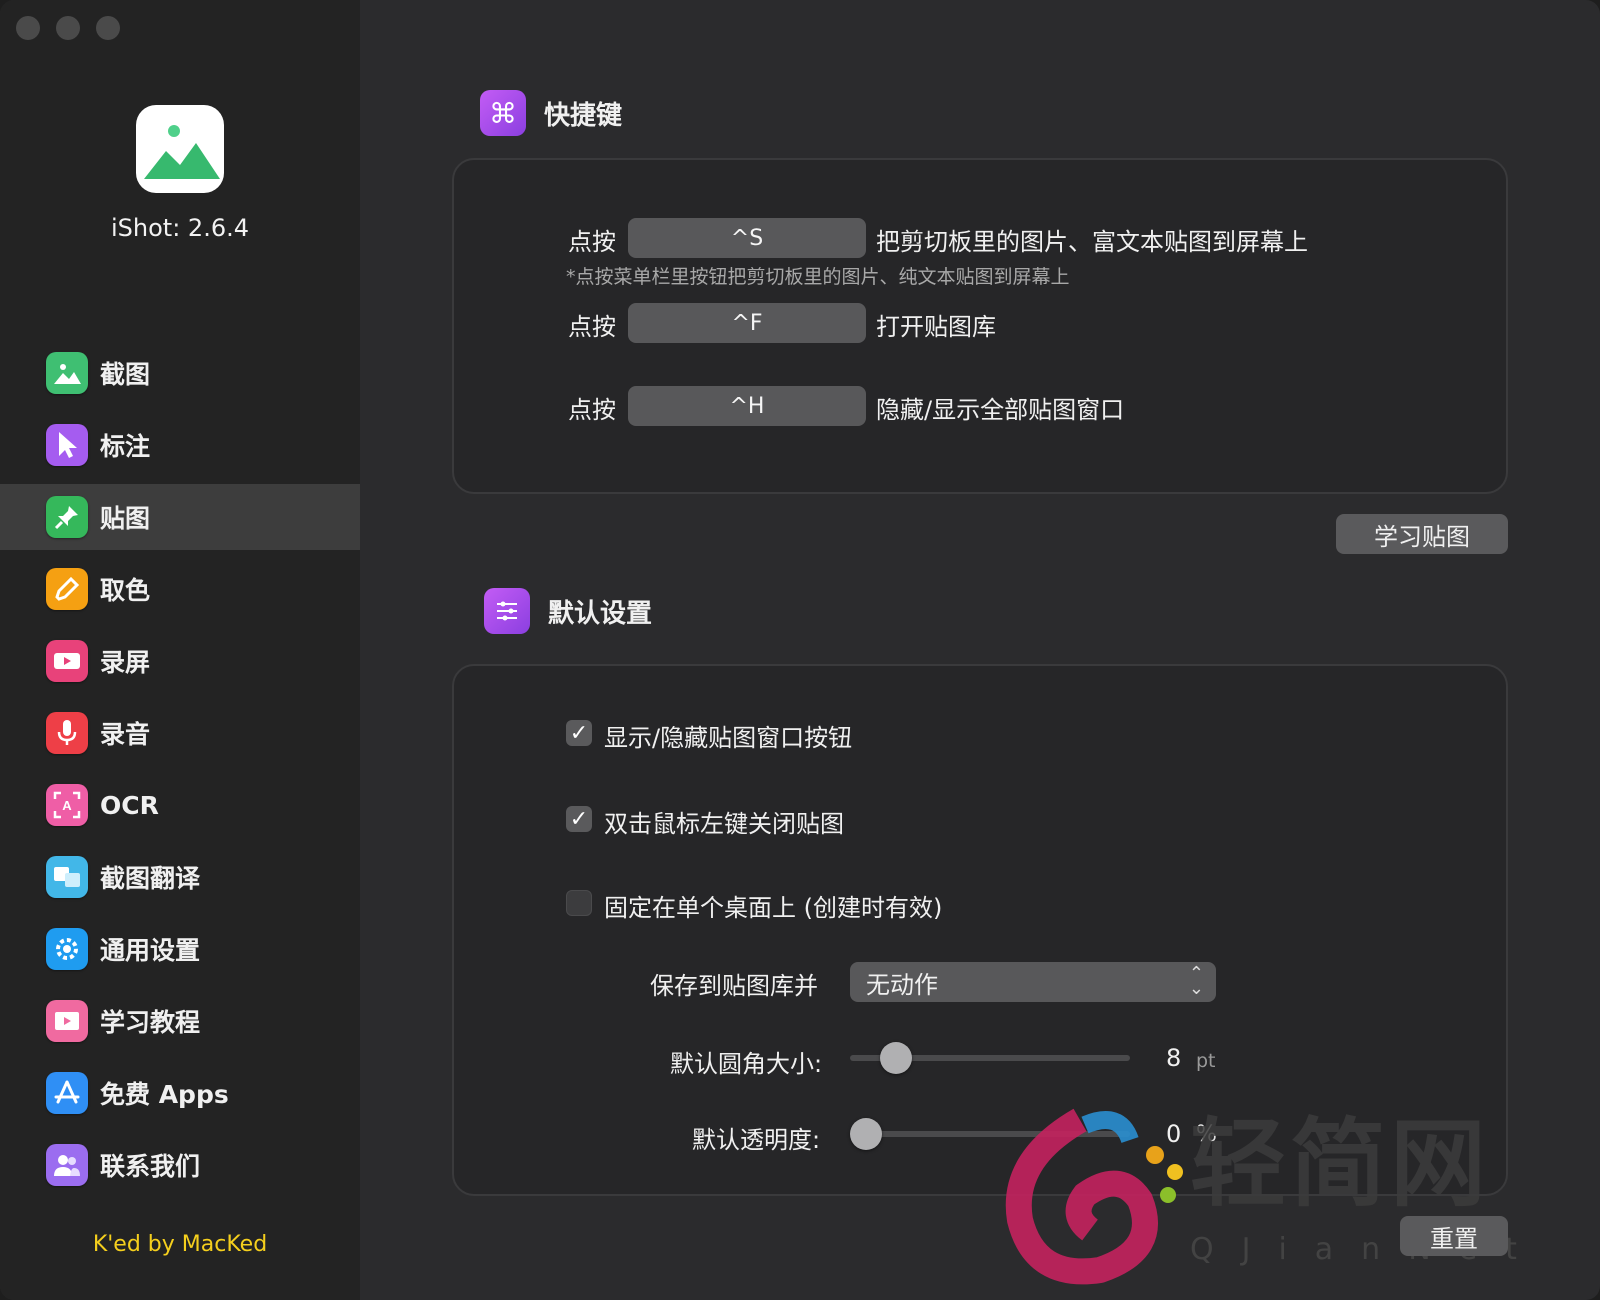 Image resolution: width=1600 pixels, height=1300 pixels. What do you see at coordinates (936, 327) in the screenshot?
I see `shortcut-description: 打开贴图库` at bounding box center [936, 327].